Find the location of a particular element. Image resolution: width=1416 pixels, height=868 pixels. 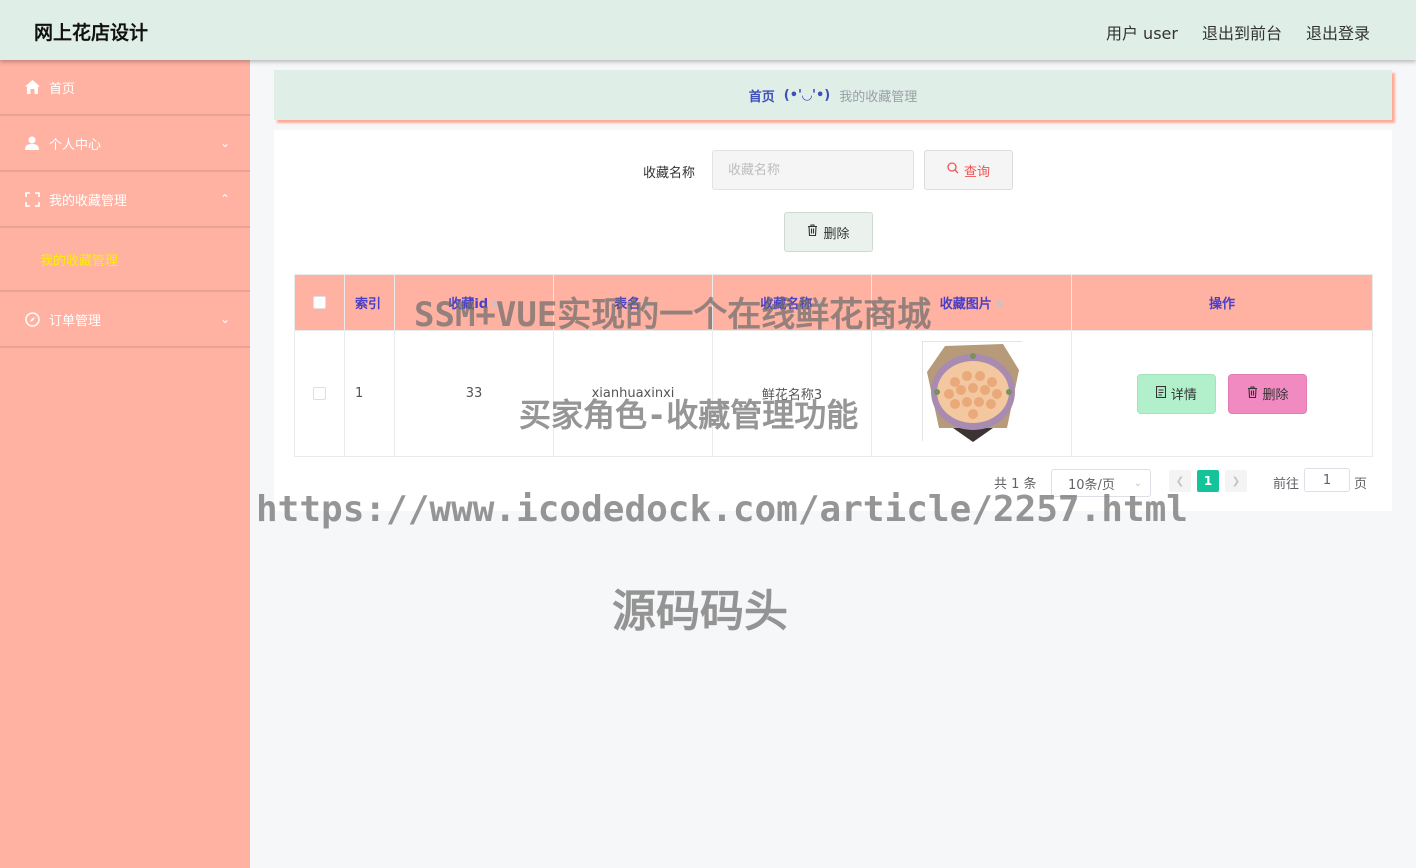

sidebar-item-profile: 个人中心 ⌄ is located at coordinates (125, 144).